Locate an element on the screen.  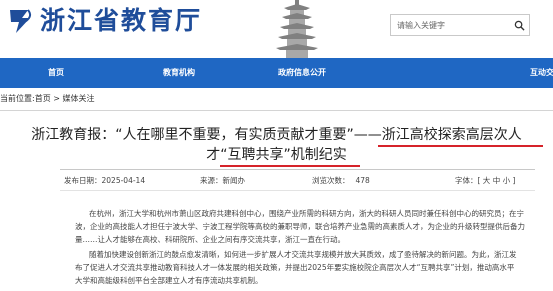
title-underline is located at coordinates (290, 166).